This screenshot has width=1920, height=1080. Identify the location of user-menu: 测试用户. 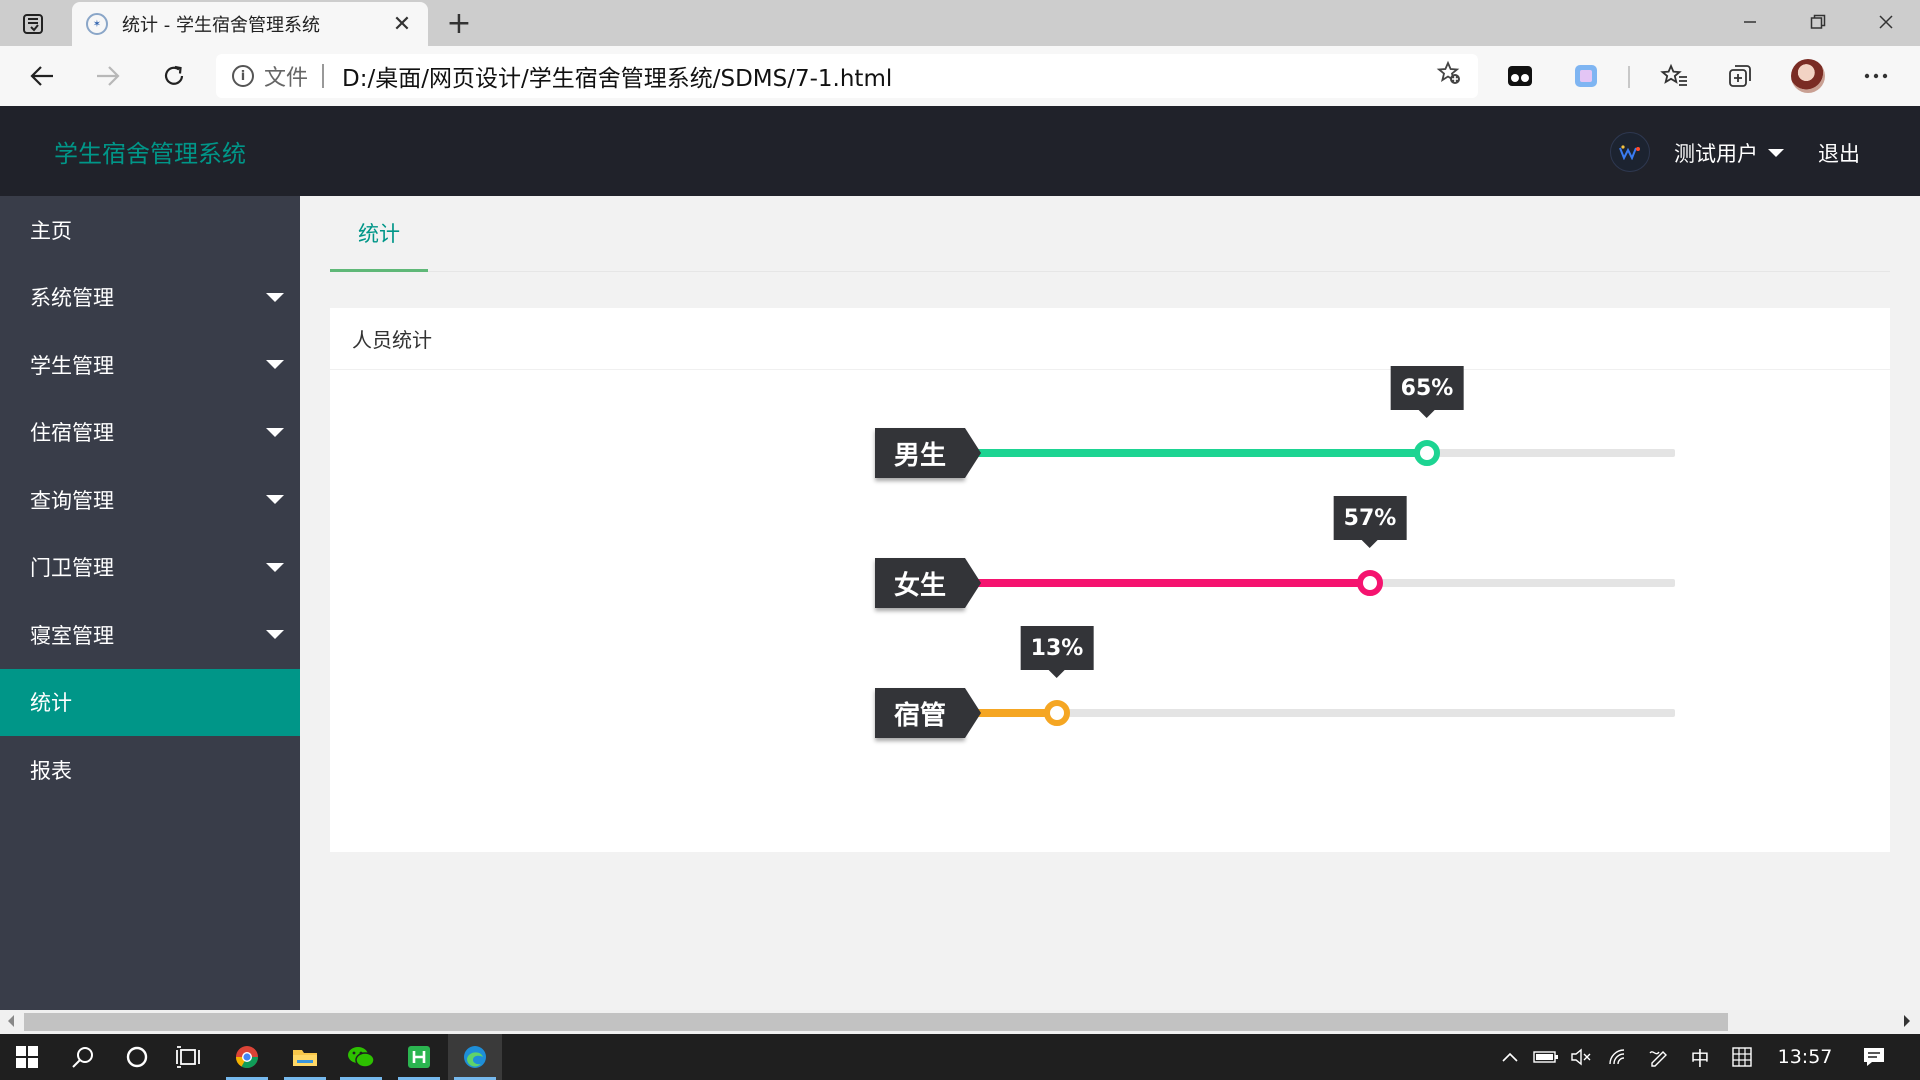
(1729, 153).